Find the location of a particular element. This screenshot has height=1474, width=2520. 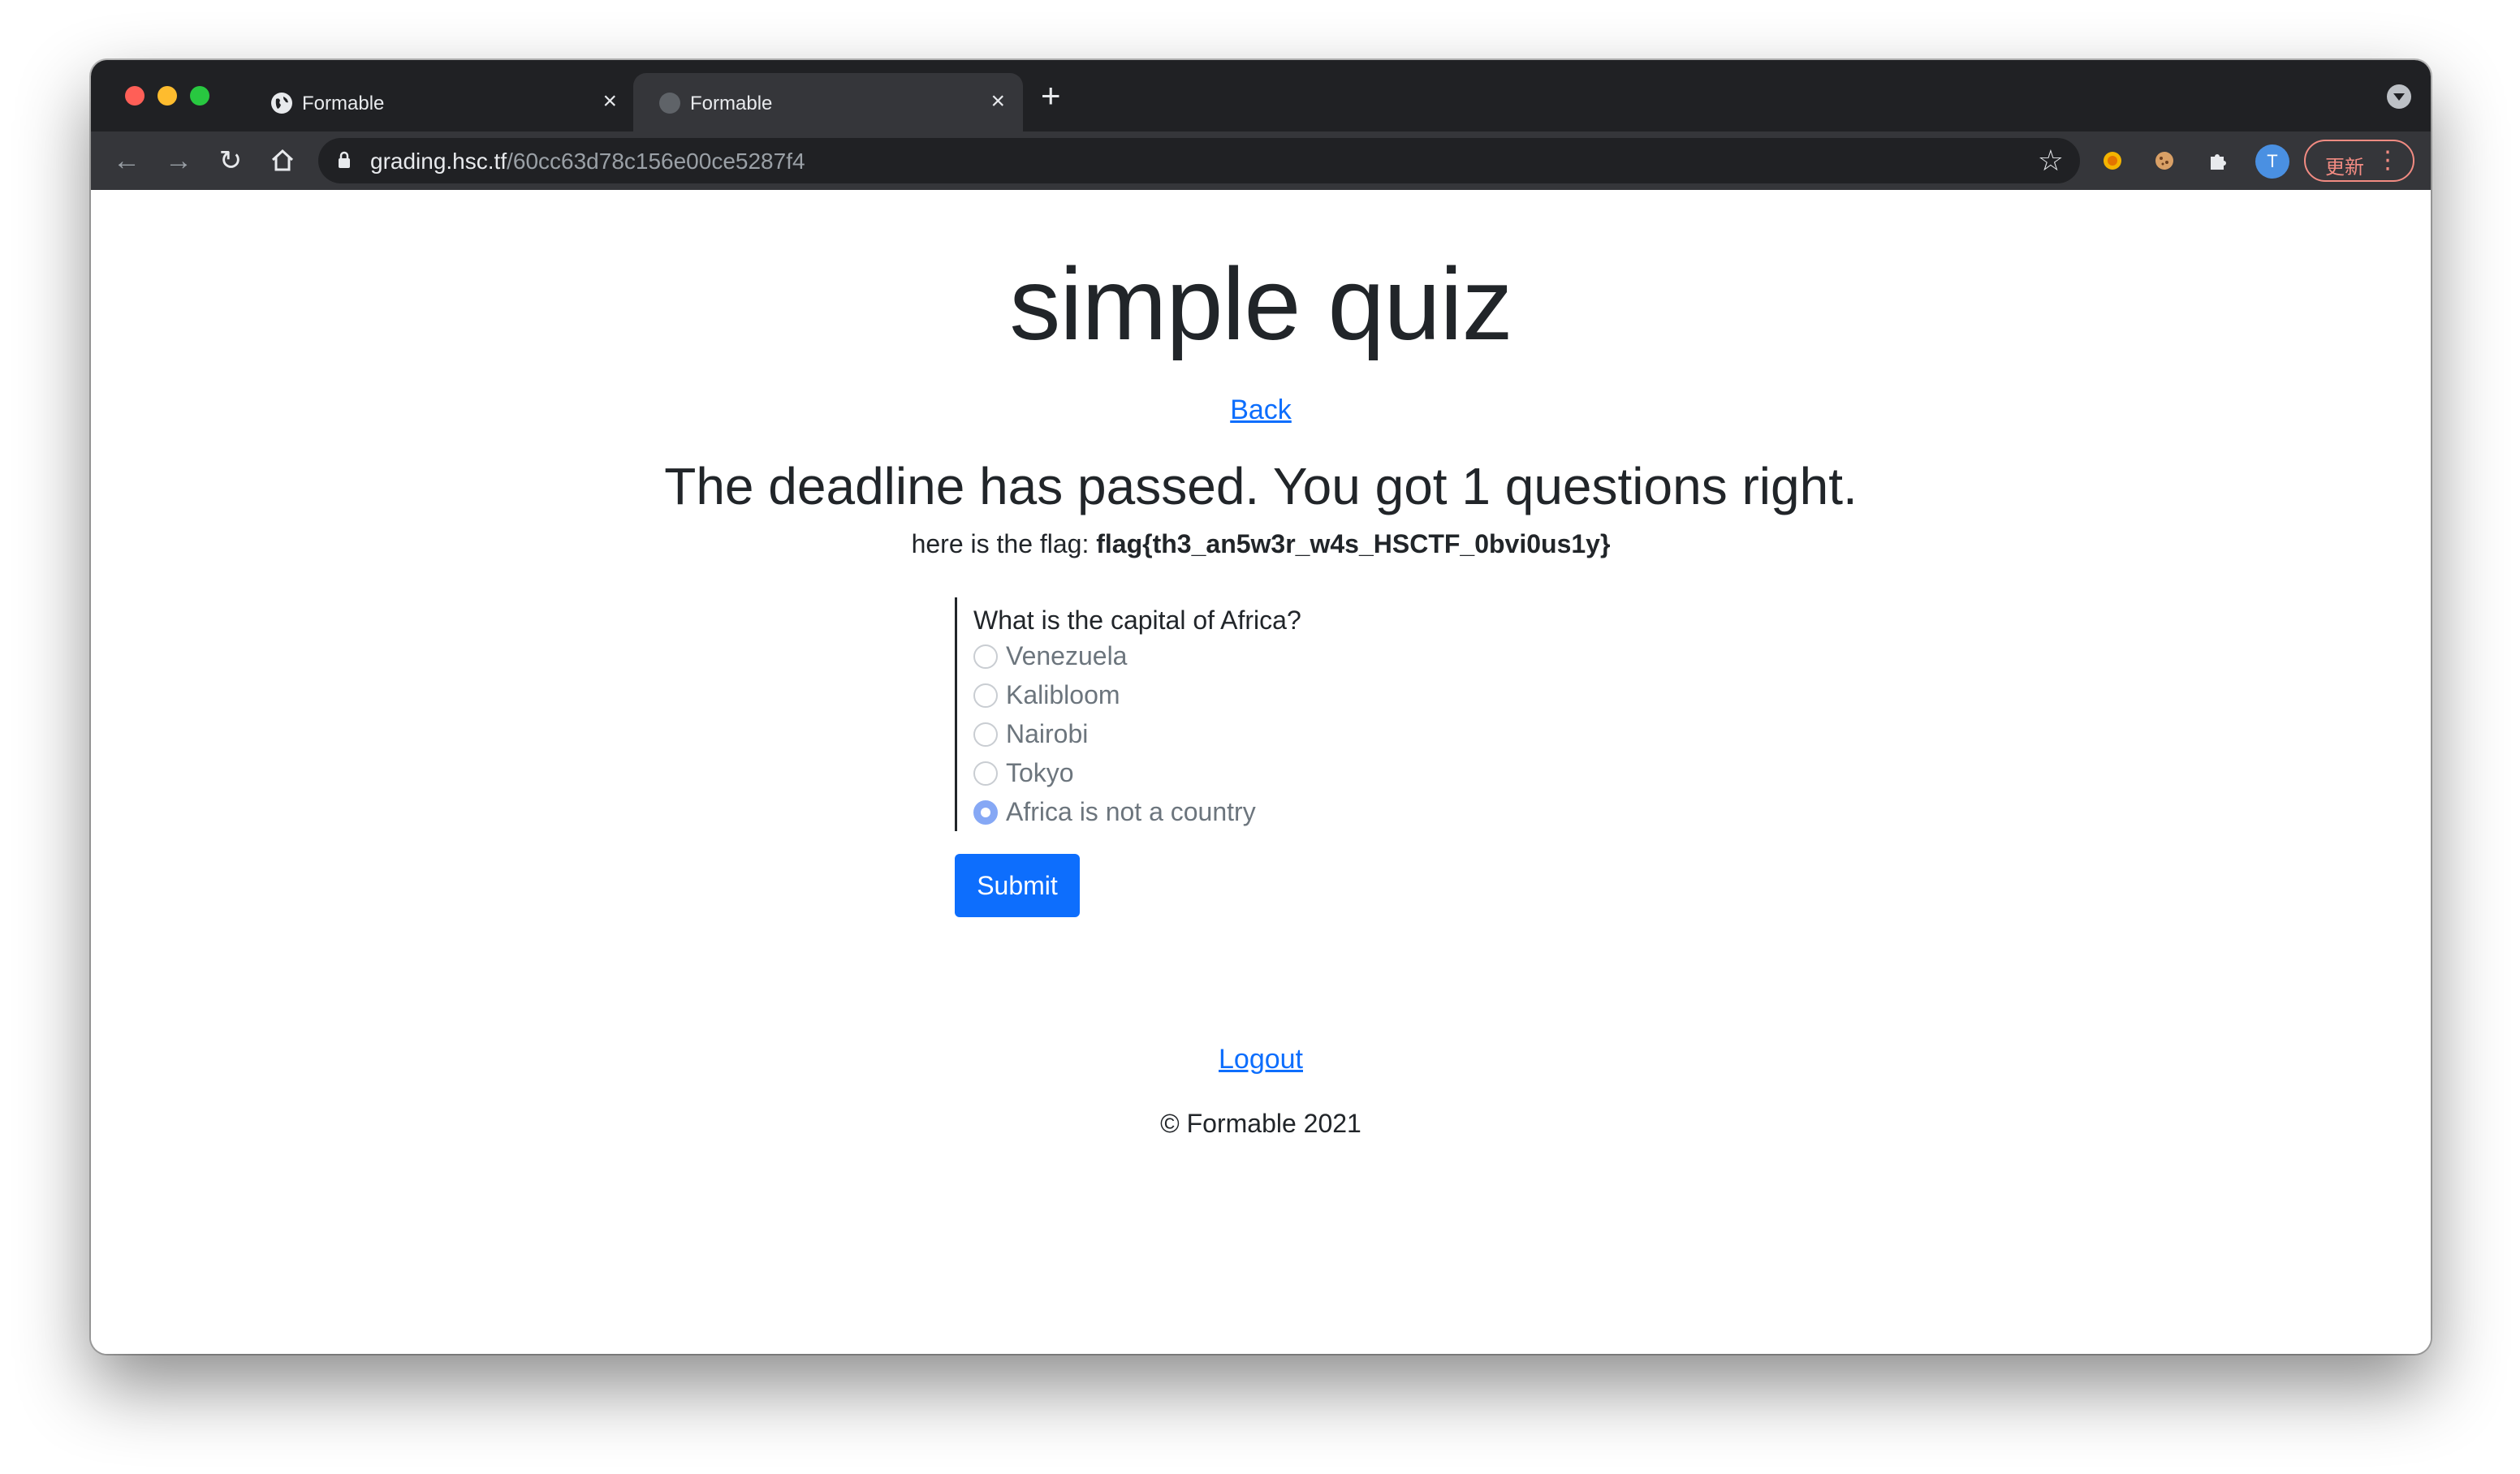

url-host: grading.hsc.tf is located at coordinates (439, 161).